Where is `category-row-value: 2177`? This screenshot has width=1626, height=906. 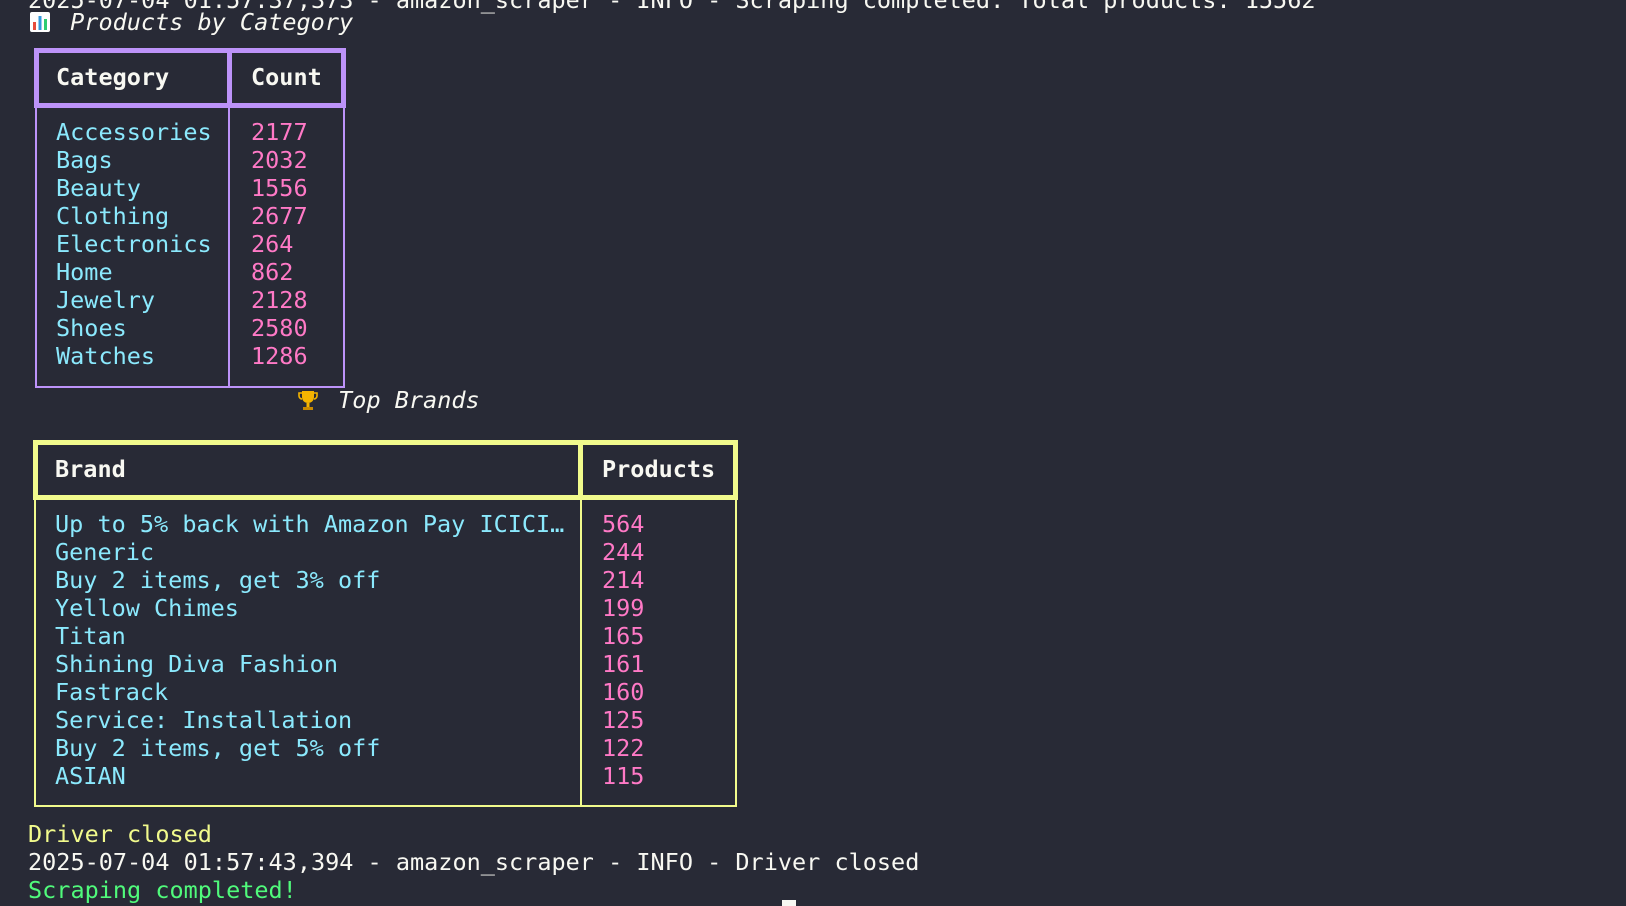
category-row-value: 2177 is located at coordinates (279, 132).